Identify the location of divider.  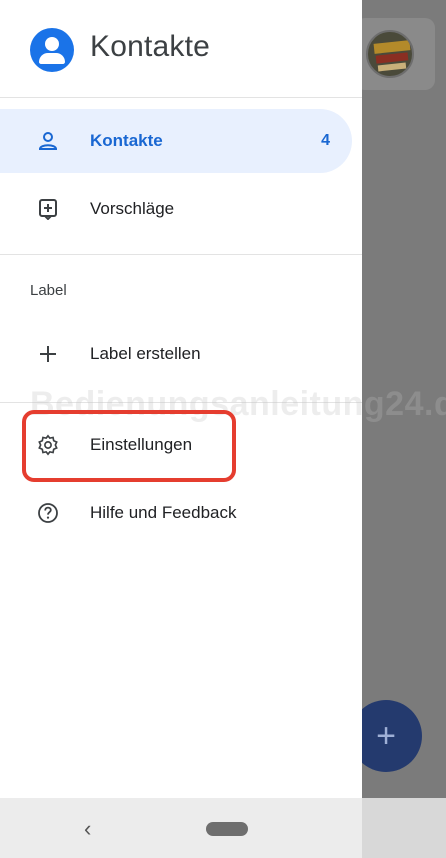
(181, 254).